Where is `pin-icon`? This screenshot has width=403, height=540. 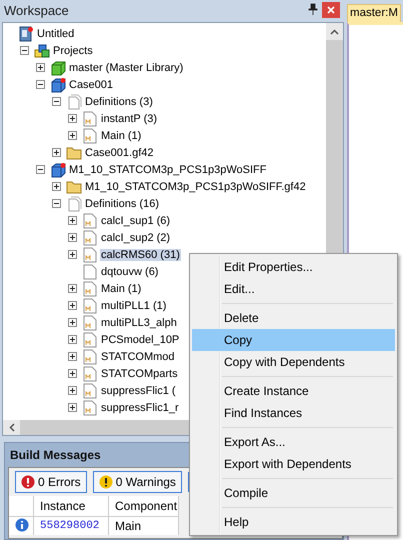 pin-icon is located at coordinates (313, 8).